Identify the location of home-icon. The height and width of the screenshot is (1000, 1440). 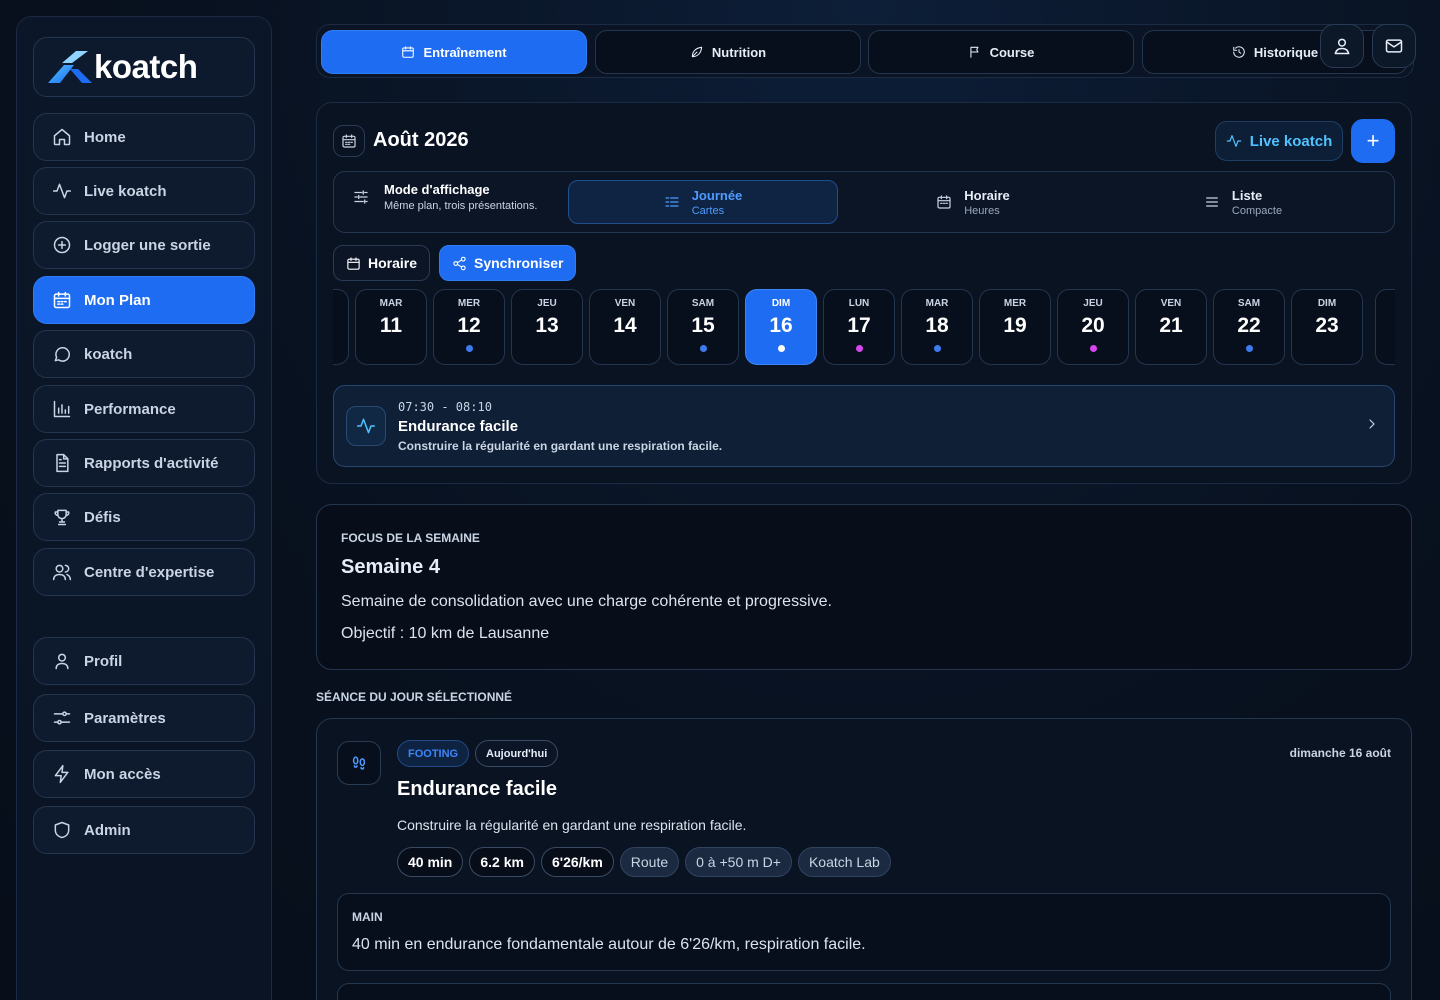
(62, 137).